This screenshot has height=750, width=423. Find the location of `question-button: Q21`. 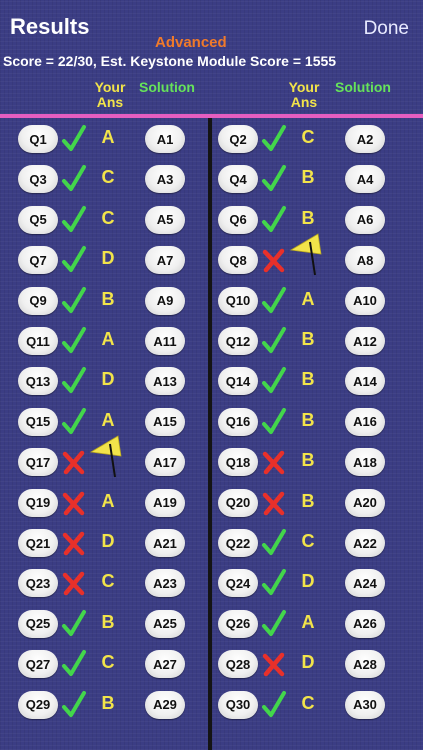

question-button: Q21 is located at coordinates (38, 543).